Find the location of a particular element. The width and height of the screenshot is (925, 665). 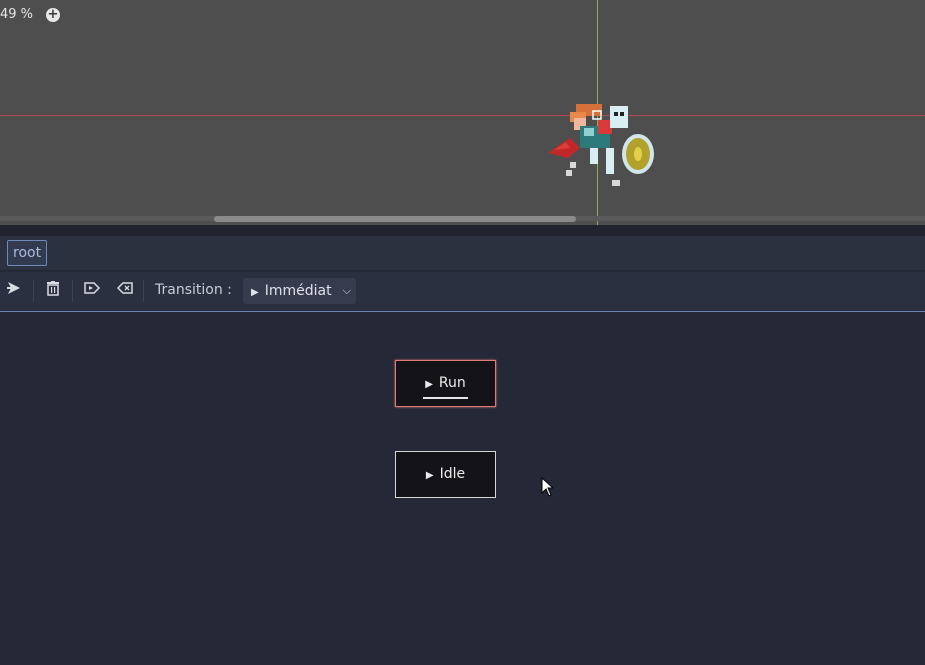

chevron-down-icon: ⌵ is located at coordinates (346, 290).